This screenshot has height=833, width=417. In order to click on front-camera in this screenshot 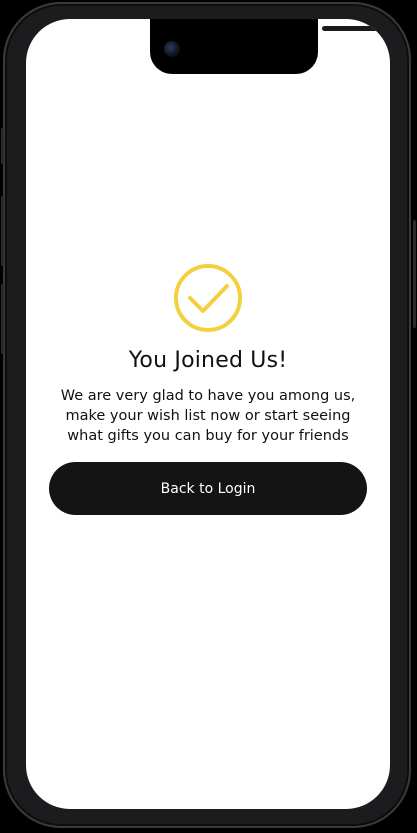, I will do `click(172, 49)`.